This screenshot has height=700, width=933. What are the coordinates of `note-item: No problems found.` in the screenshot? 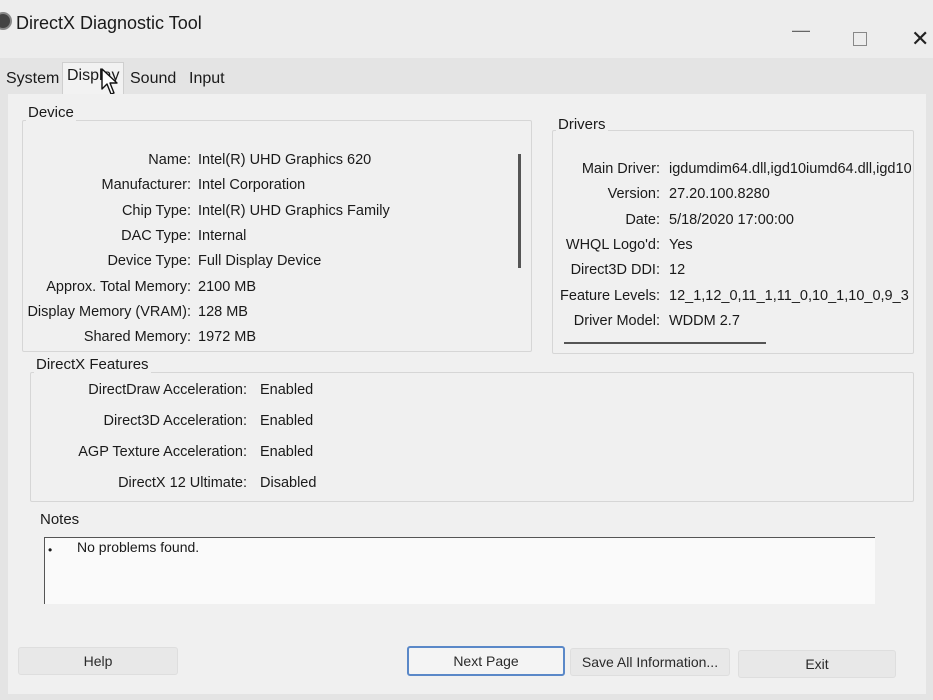 It's located at (138, 547).